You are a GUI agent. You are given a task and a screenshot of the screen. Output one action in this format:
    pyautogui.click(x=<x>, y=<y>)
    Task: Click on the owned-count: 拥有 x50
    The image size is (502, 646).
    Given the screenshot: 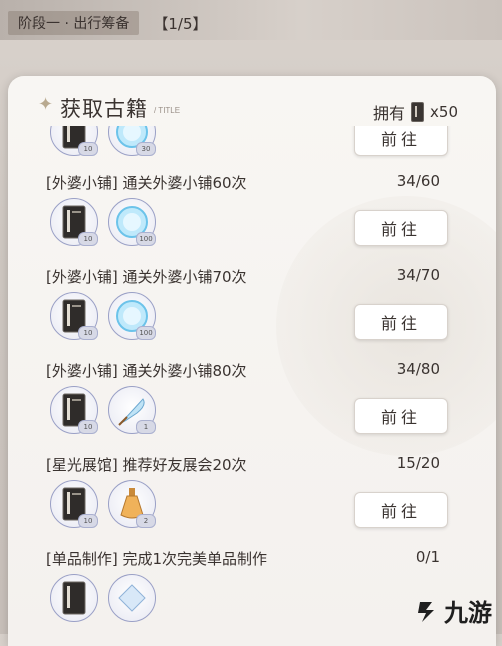 What is the action you would take?
    pyautogui.click(x=415, y=112)
    